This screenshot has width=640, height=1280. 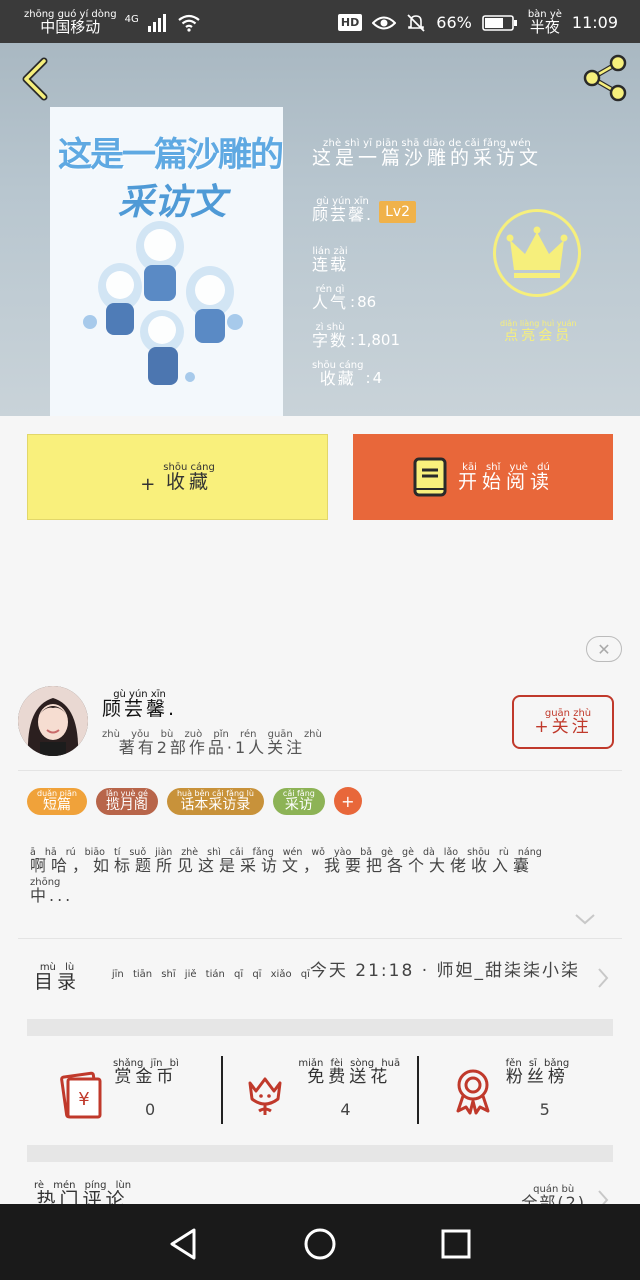 What do you see at coordinates (483, 477) in the screenshot?
I see `start-reading-button: kāi shǐ yuè dú 开始阅读` at bounding box center [483, 477].